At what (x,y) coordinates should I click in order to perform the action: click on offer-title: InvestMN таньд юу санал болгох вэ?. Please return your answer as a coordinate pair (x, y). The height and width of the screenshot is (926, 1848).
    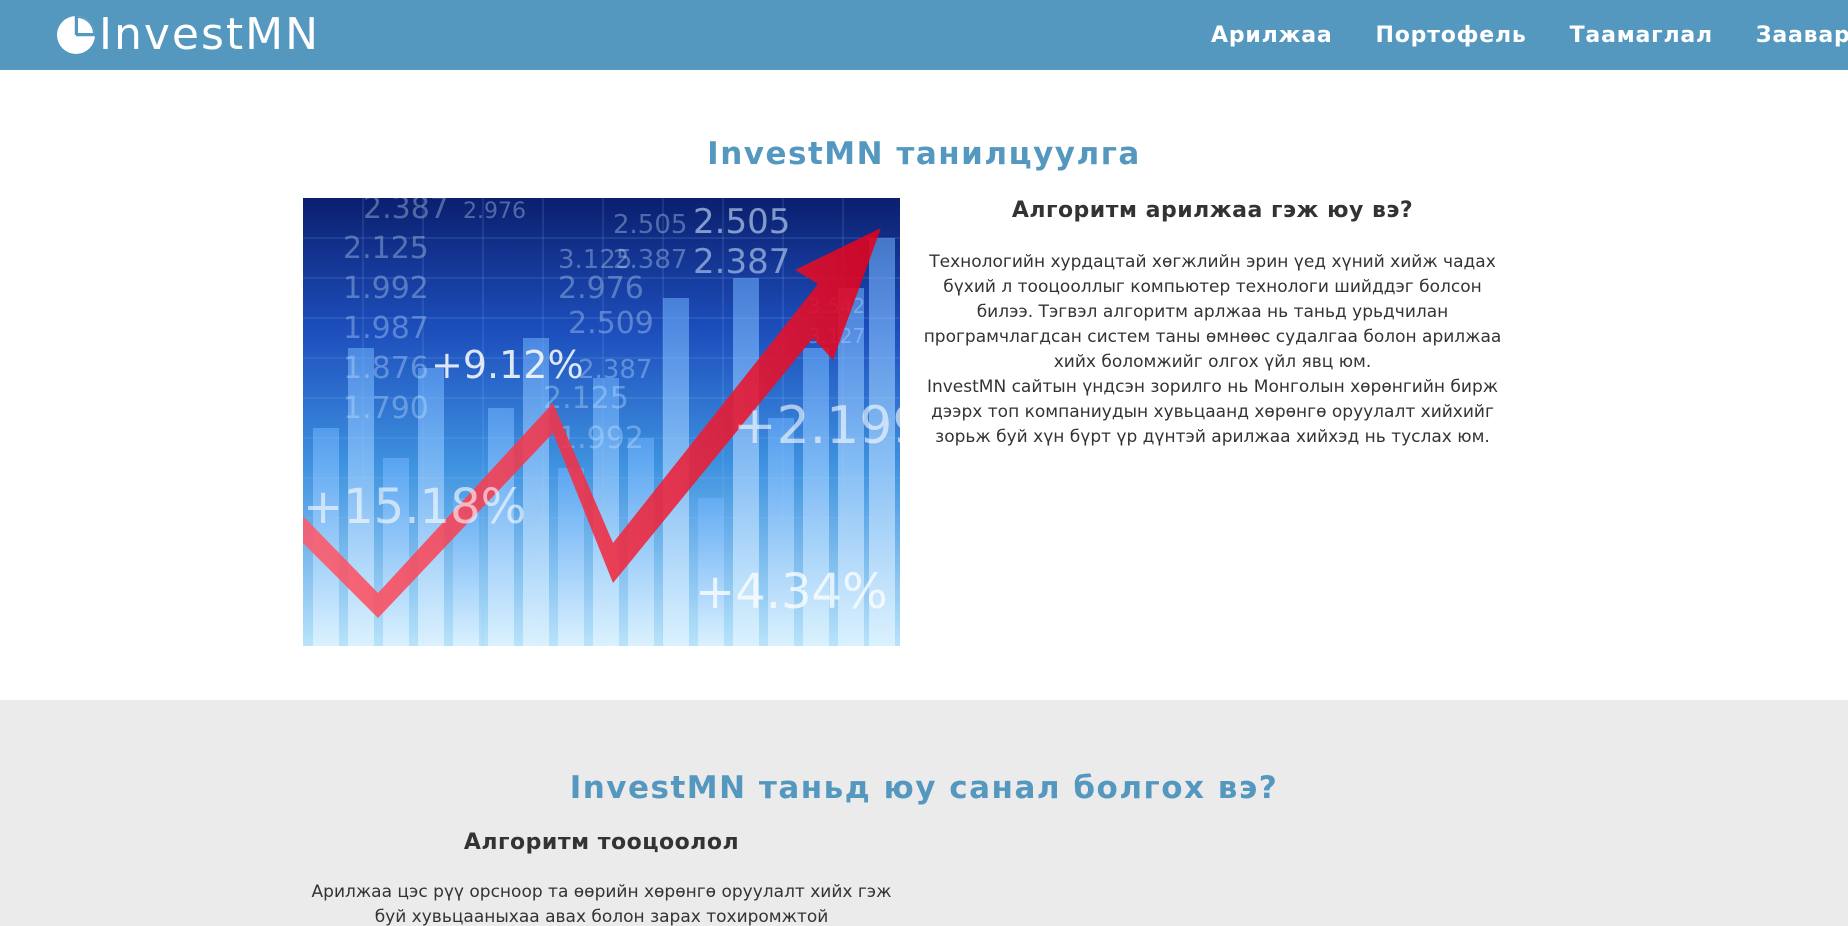
    Looking at the image, I should click on (924, 788).